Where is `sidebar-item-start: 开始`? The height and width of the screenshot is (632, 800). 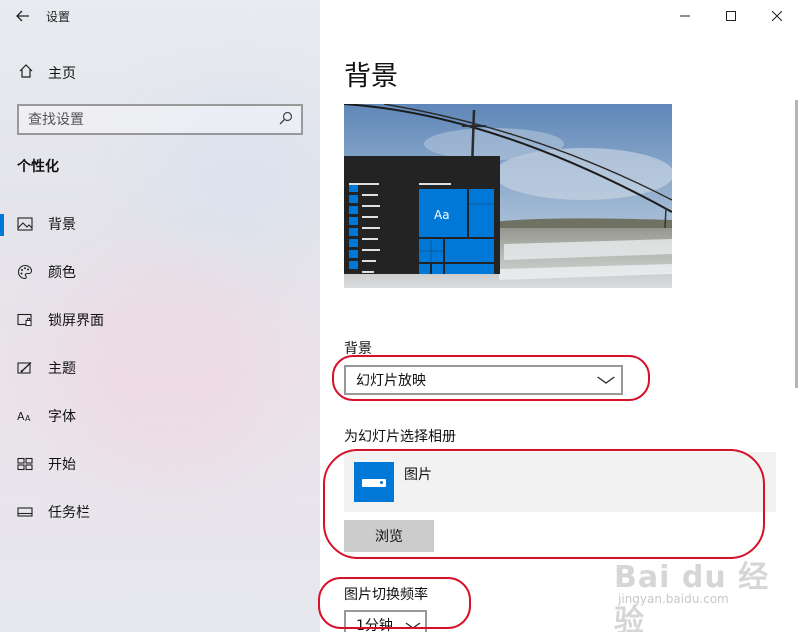
sidebar-item-start: 开始 is located at coordinates (160, 464).